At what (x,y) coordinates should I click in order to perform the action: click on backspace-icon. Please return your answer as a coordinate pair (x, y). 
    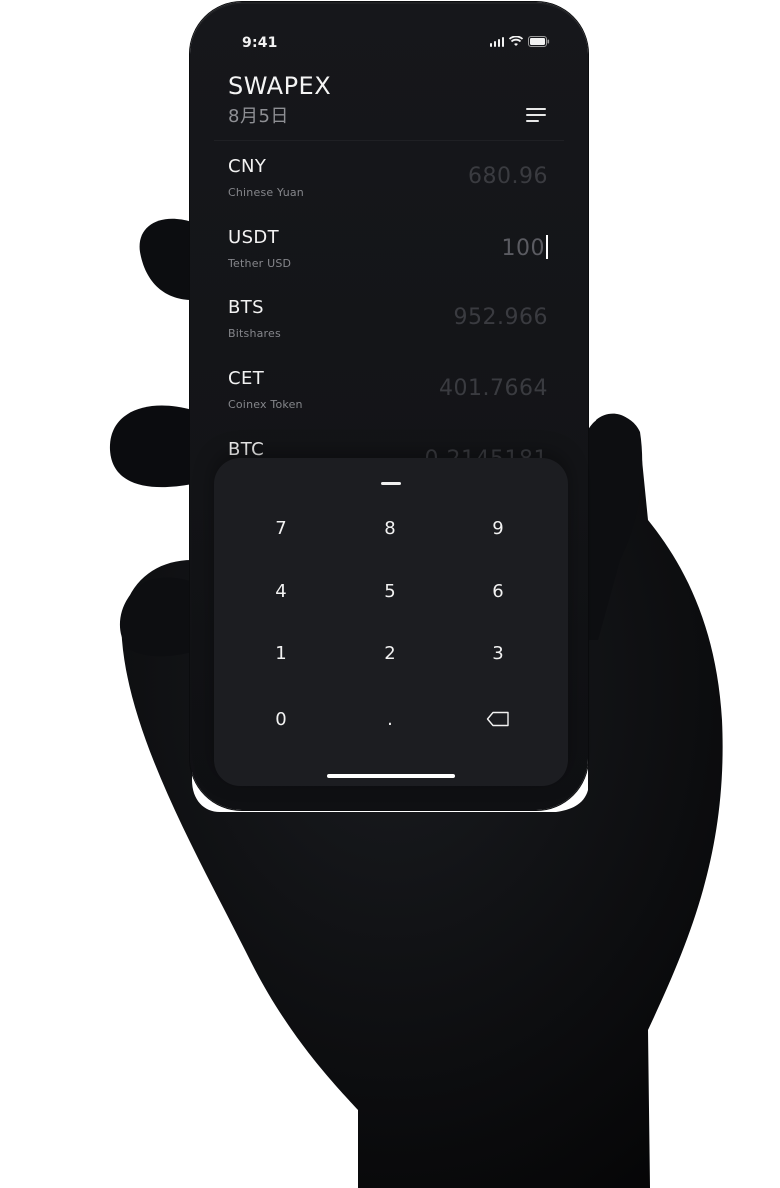
    Looking at the image, I should click on (497, 719).